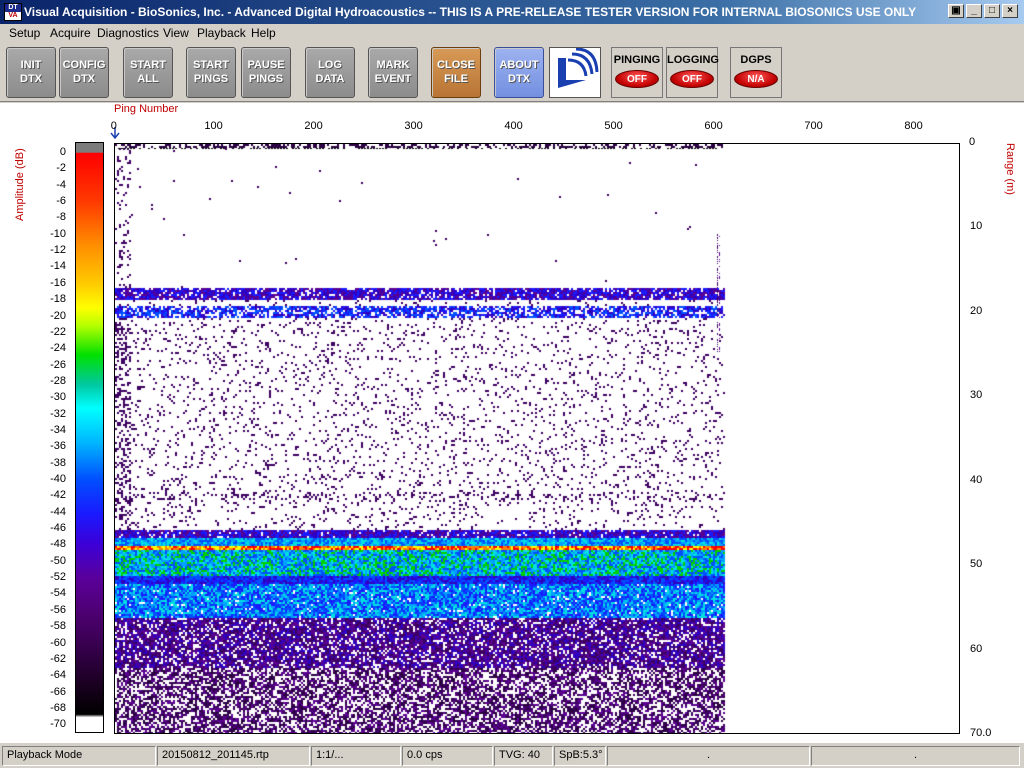  Describe the element at coordinates (89, 437) in the screenshot. I see `amplitude-colorbar` at that location.